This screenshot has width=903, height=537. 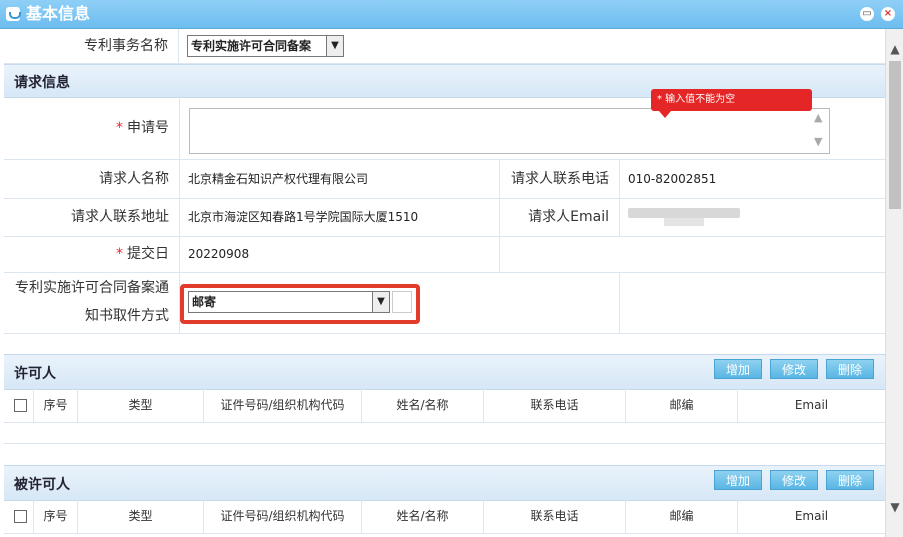 What do you see at coordinates (340, 217) in the screenshot?
I see `requester-addr-value: 北京市海淀区知春路1号学院国际大厦1510` at bounding box center [340, 217].